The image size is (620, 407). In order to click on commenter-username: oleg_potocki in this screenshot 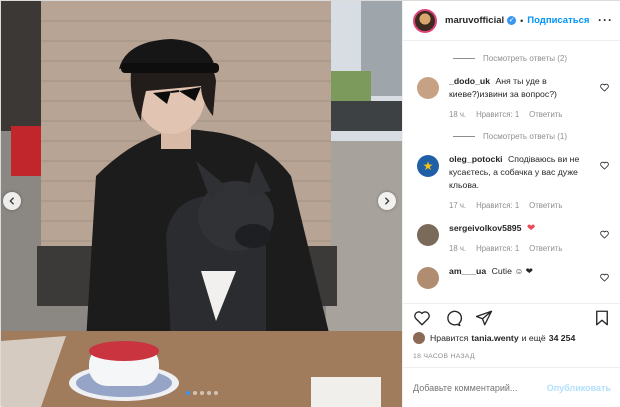, I will do `click(476, 159)`.